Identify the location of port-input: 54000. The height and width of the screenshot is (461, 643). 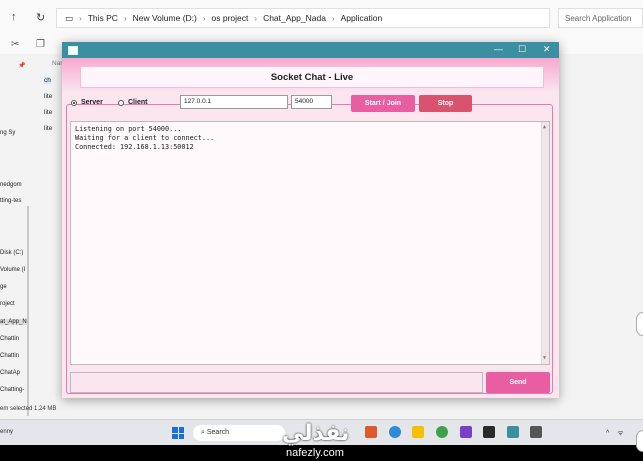
(311, 102).